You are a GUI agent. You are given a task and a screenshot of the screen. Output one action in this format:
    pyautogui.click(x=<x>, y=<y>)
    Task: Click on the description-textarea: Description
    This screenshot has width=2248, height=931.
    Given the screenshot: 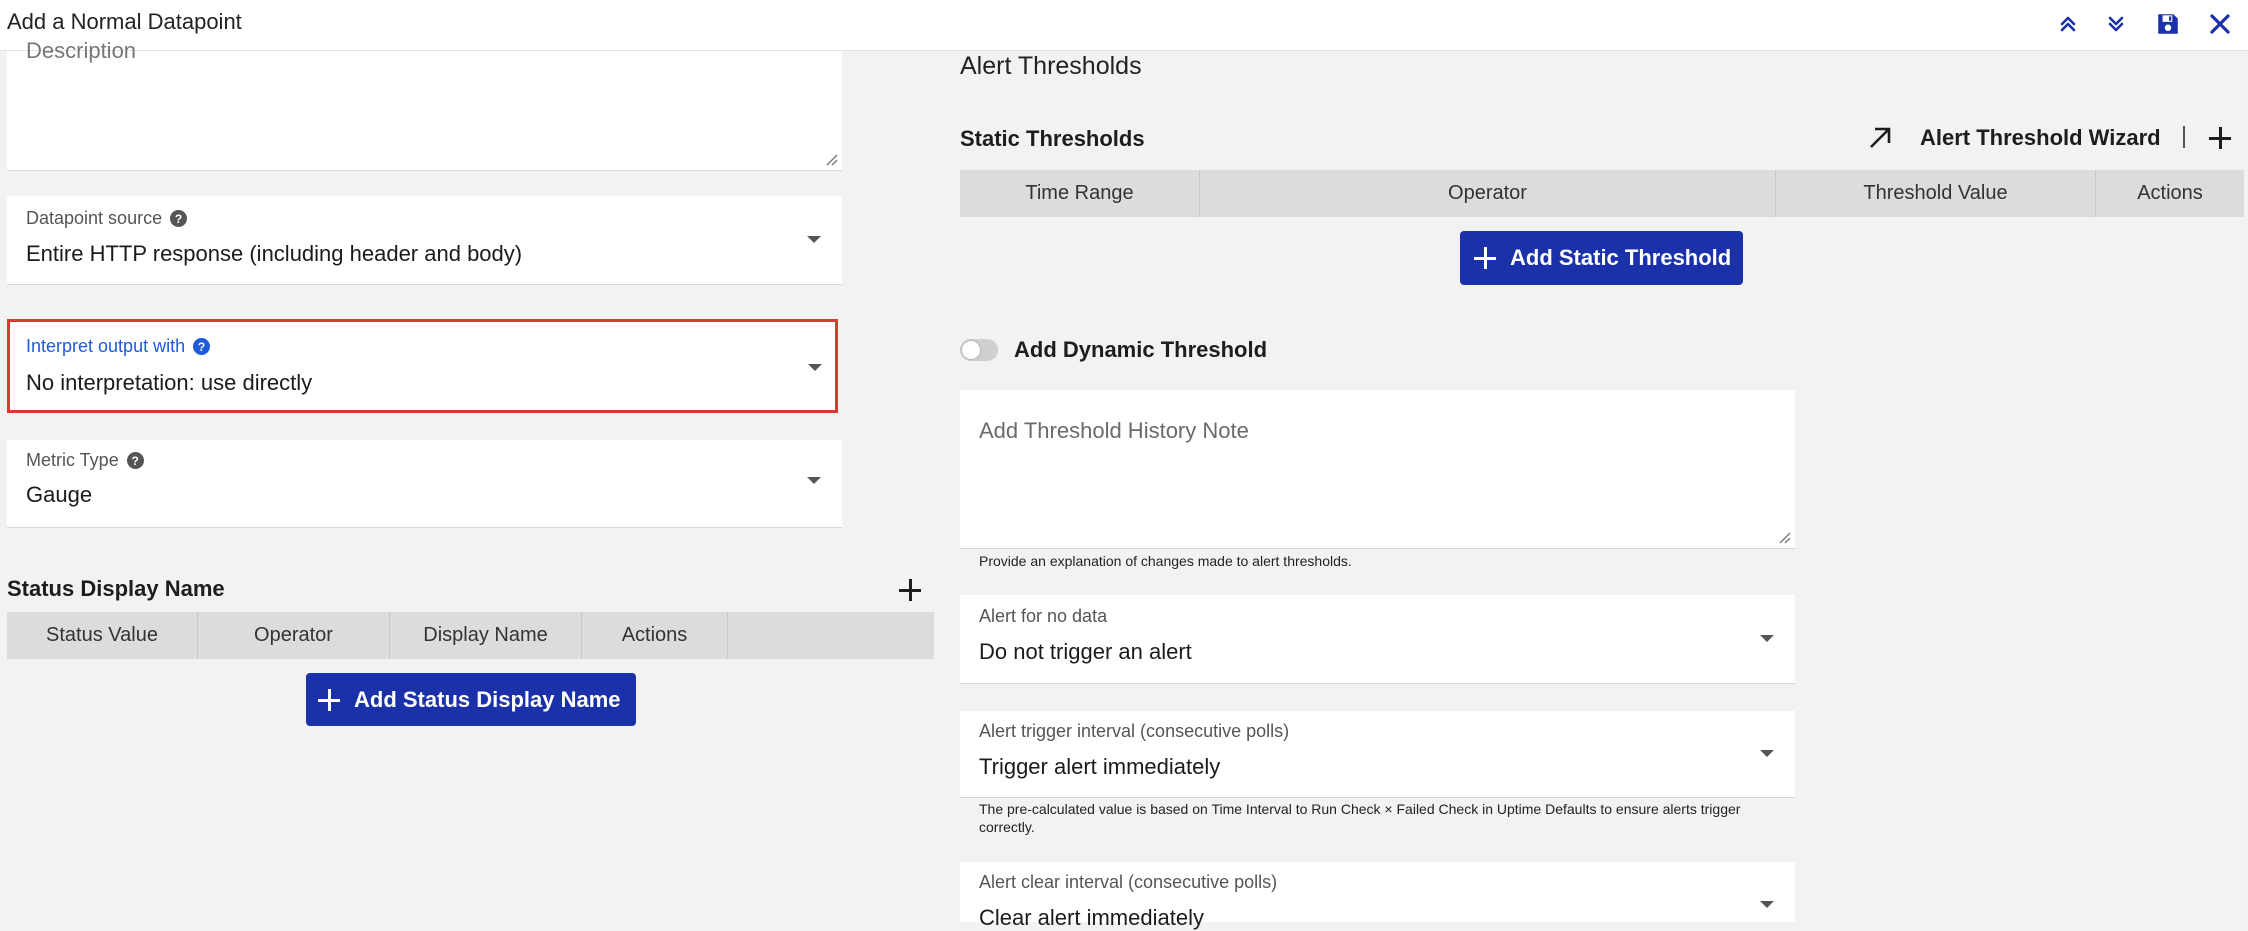 What is the action you would take?
    pyautogui.click(x=424, y=104)
    